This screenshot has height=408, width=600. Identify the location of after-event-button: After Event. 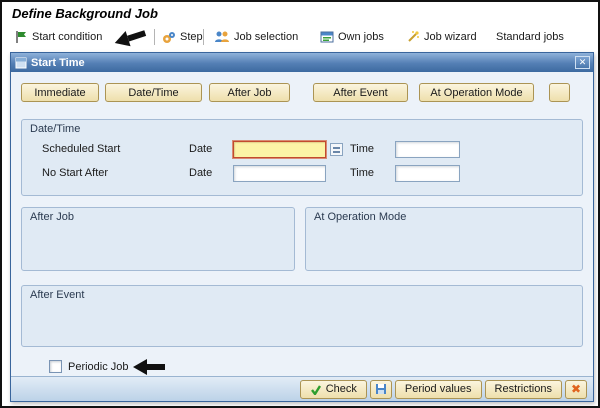
(360, 92).